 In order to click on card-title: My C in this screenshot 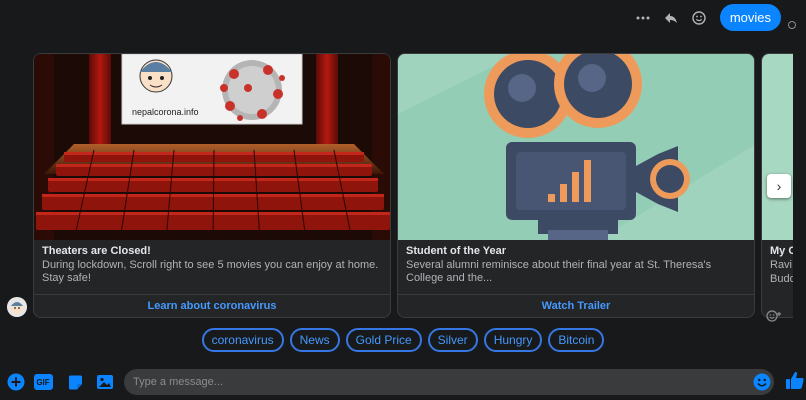, I will do `click(781, 251)`.